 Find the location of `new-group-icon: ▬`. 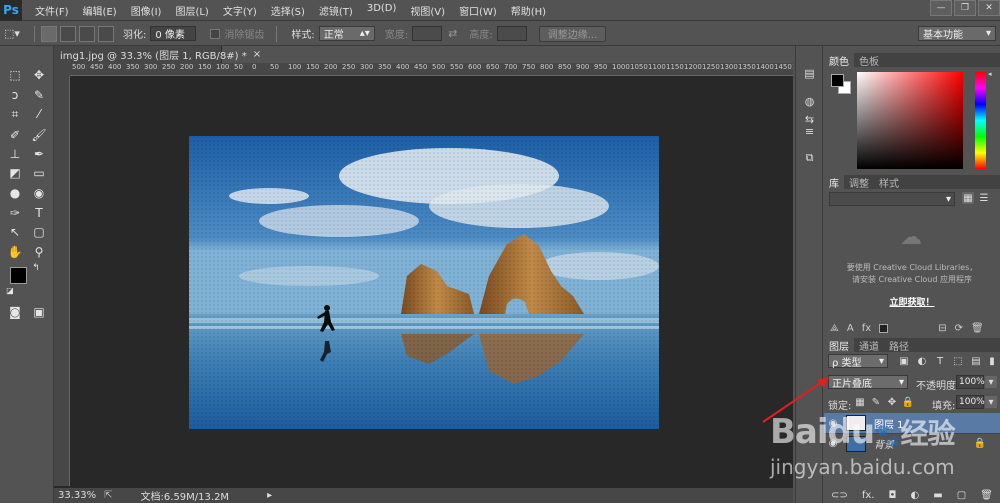

new-group-icon: ▬ is located at coordinates (937, 495).